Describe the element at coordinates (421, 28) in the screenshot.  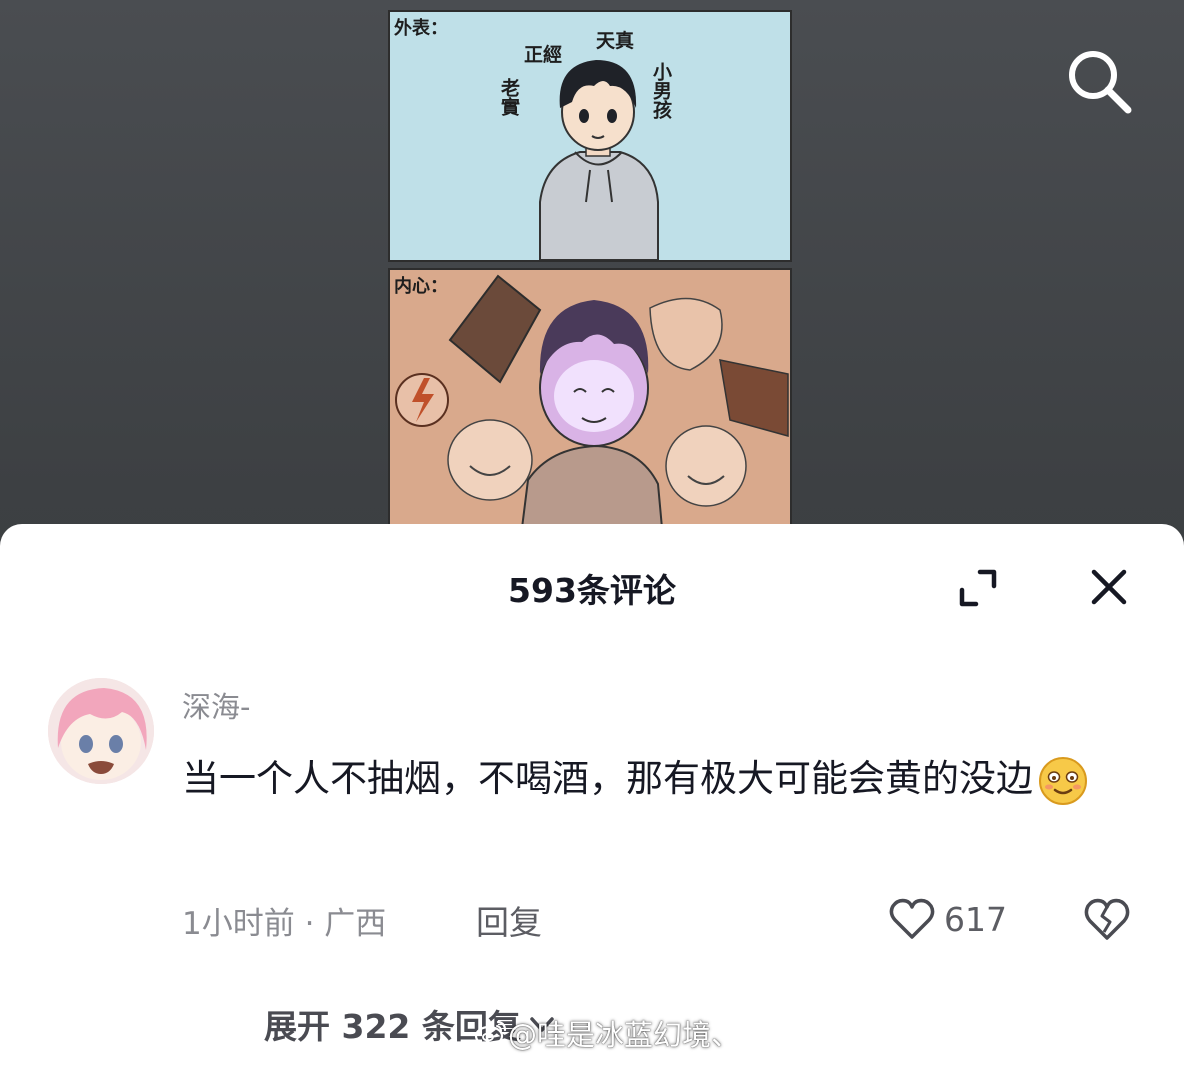
I see `panel-label-outside: 外表：` at that location.